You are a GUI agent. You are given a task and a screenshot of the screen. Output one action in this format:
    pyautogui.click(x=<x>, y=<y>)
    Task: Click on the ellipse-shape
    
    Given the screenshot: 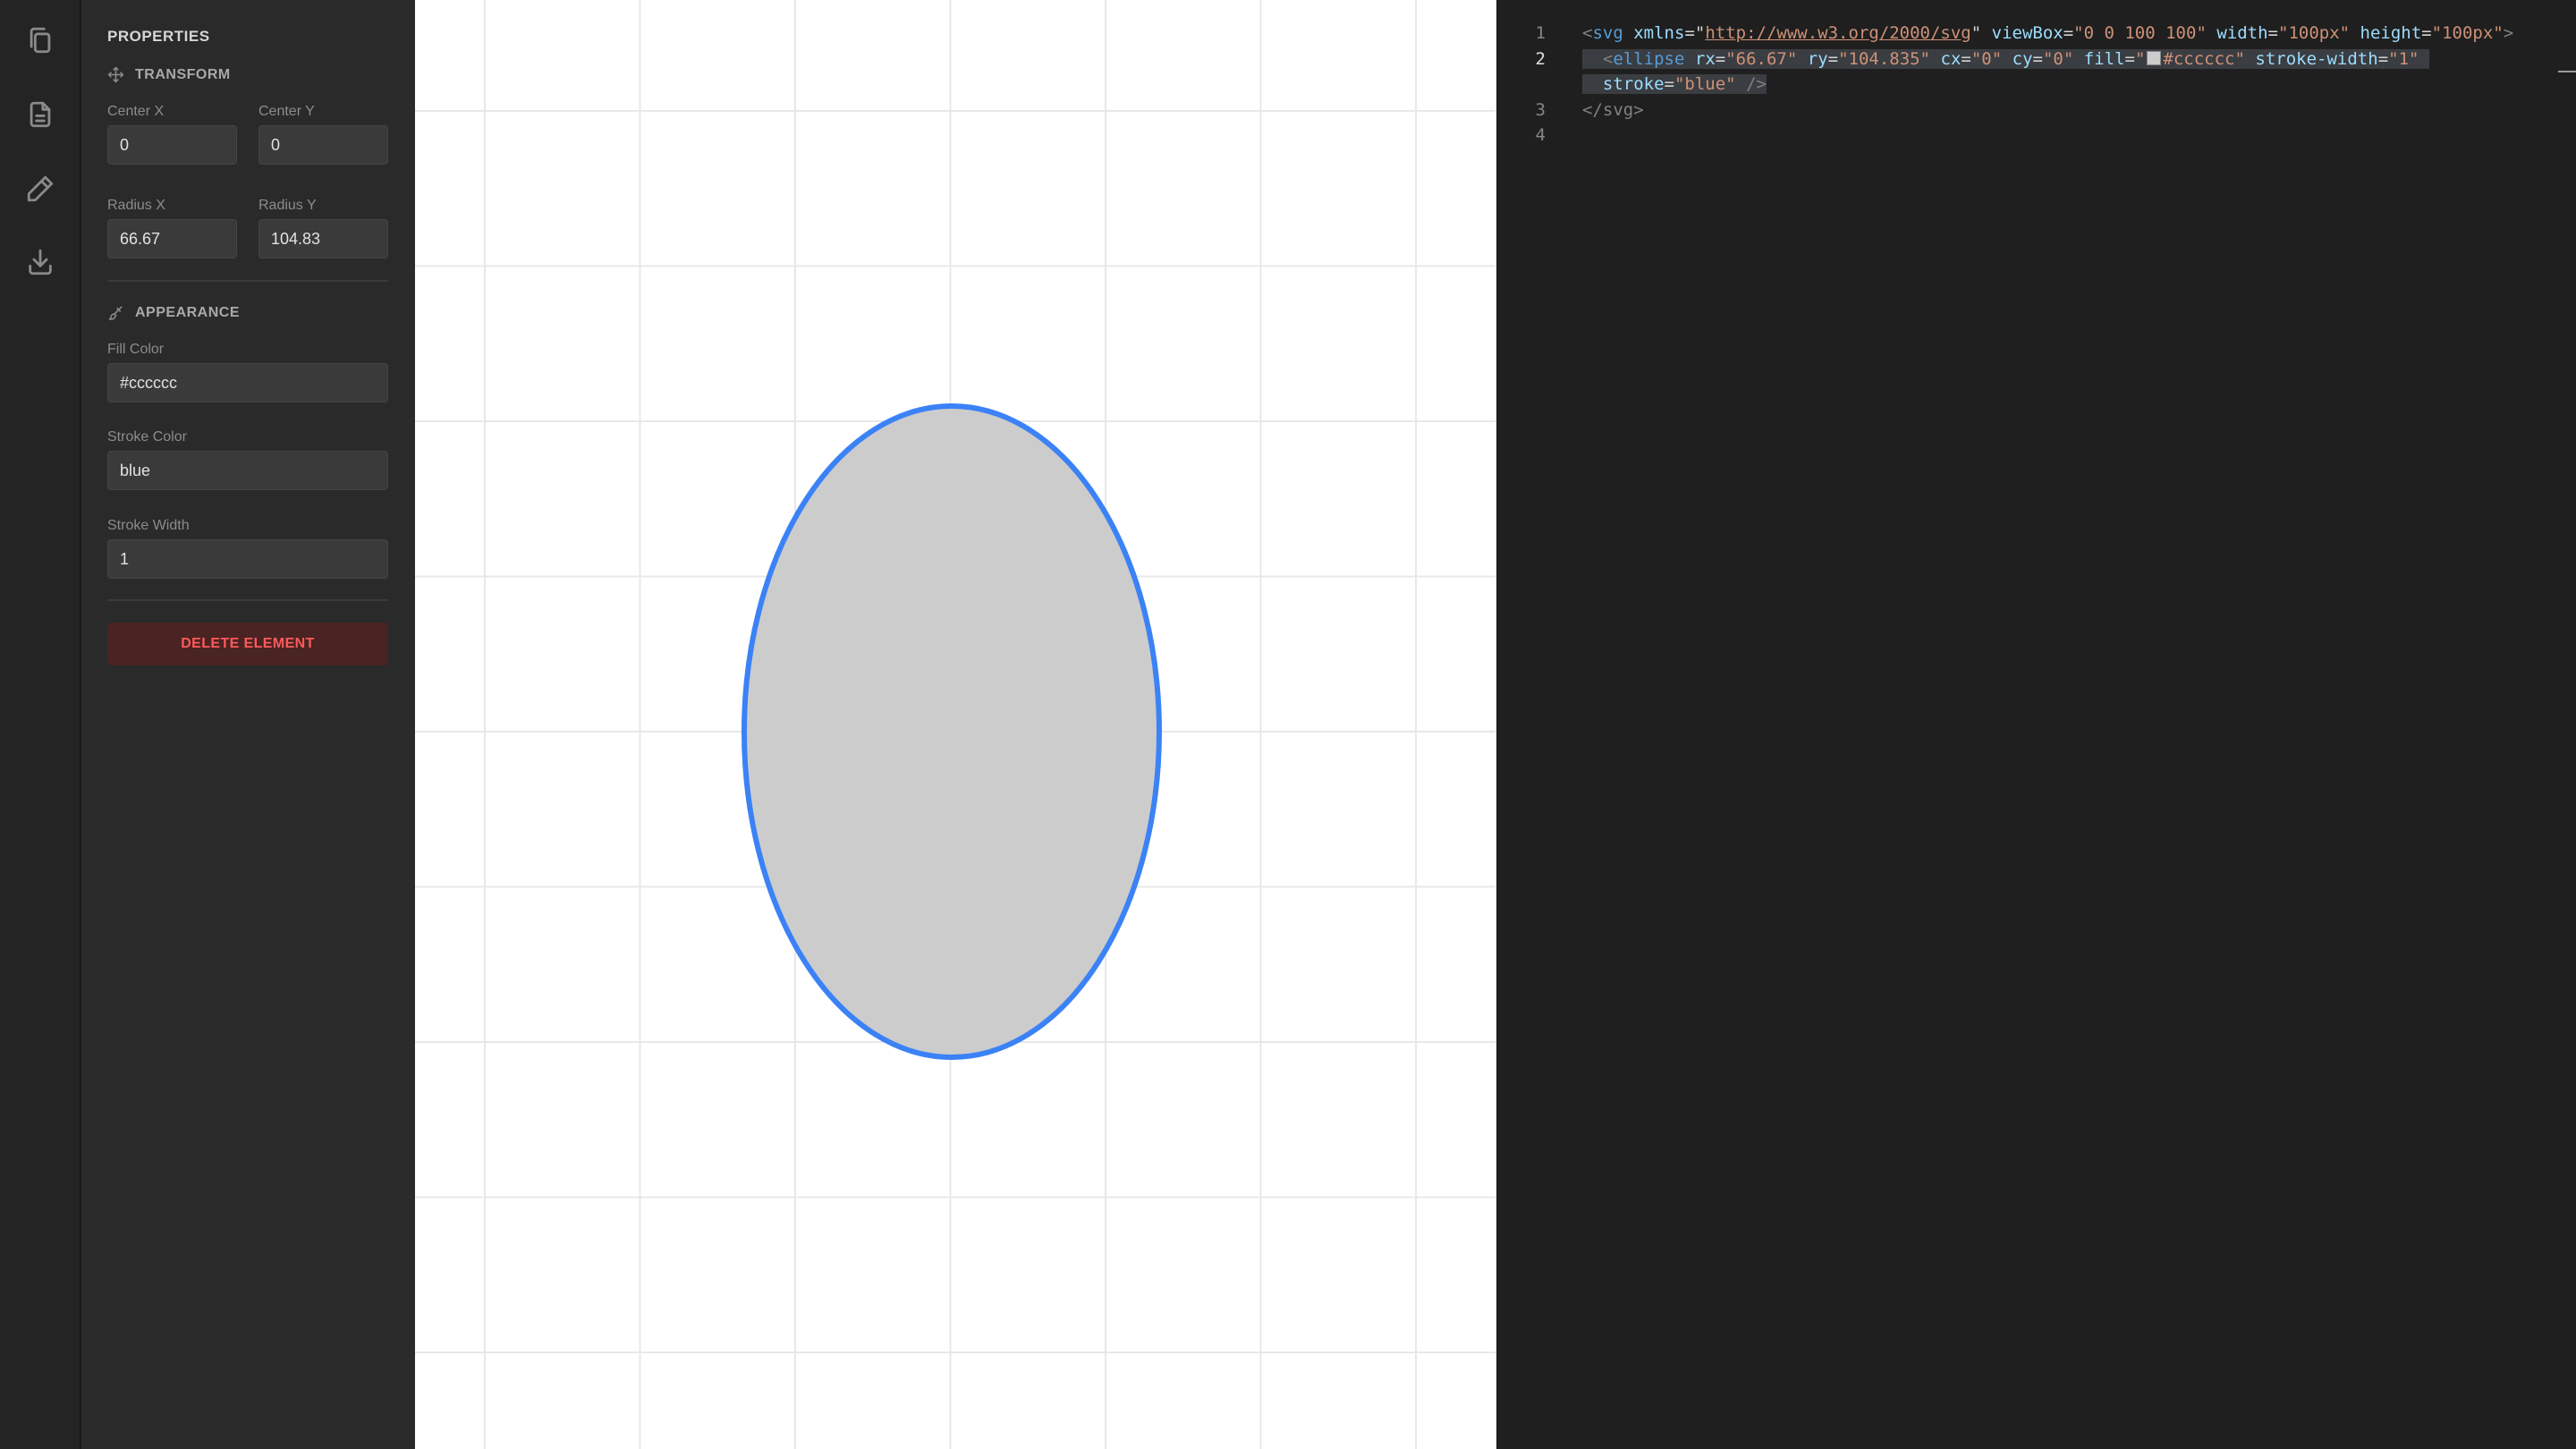 What is the action you would take?
    pyautogui.click(x=951, y=731)
    